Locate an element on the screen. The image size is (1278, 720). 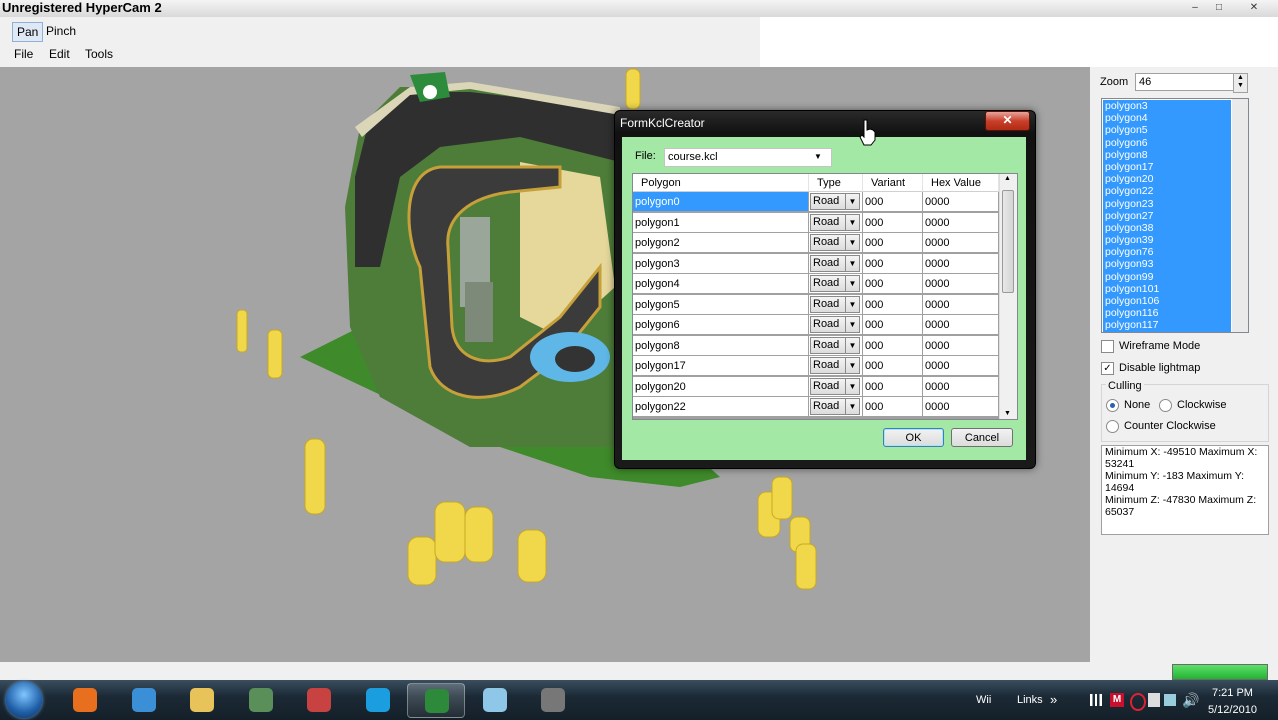
maximize-button: □ is located at coordinates (1219, 8).